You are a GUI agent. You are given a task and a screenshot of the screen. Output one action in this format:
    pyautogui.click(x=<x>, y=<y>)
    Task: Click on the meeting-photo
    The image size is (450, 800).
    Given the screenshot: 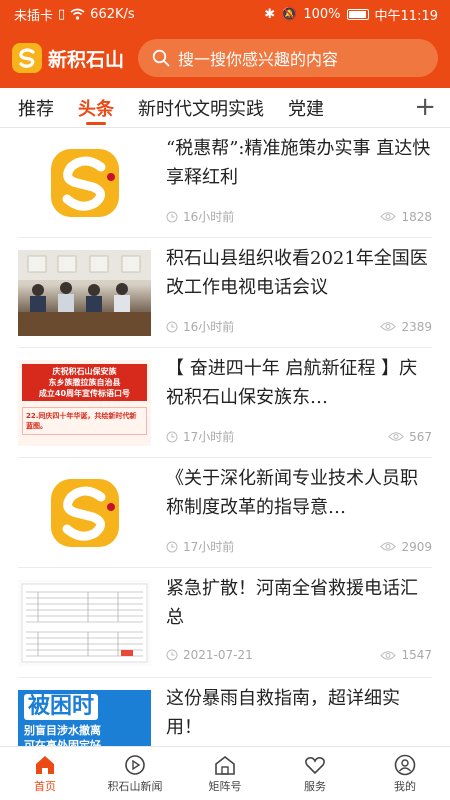 What is the action you would take?
    pyautogui.click(x=84, y=293)
    